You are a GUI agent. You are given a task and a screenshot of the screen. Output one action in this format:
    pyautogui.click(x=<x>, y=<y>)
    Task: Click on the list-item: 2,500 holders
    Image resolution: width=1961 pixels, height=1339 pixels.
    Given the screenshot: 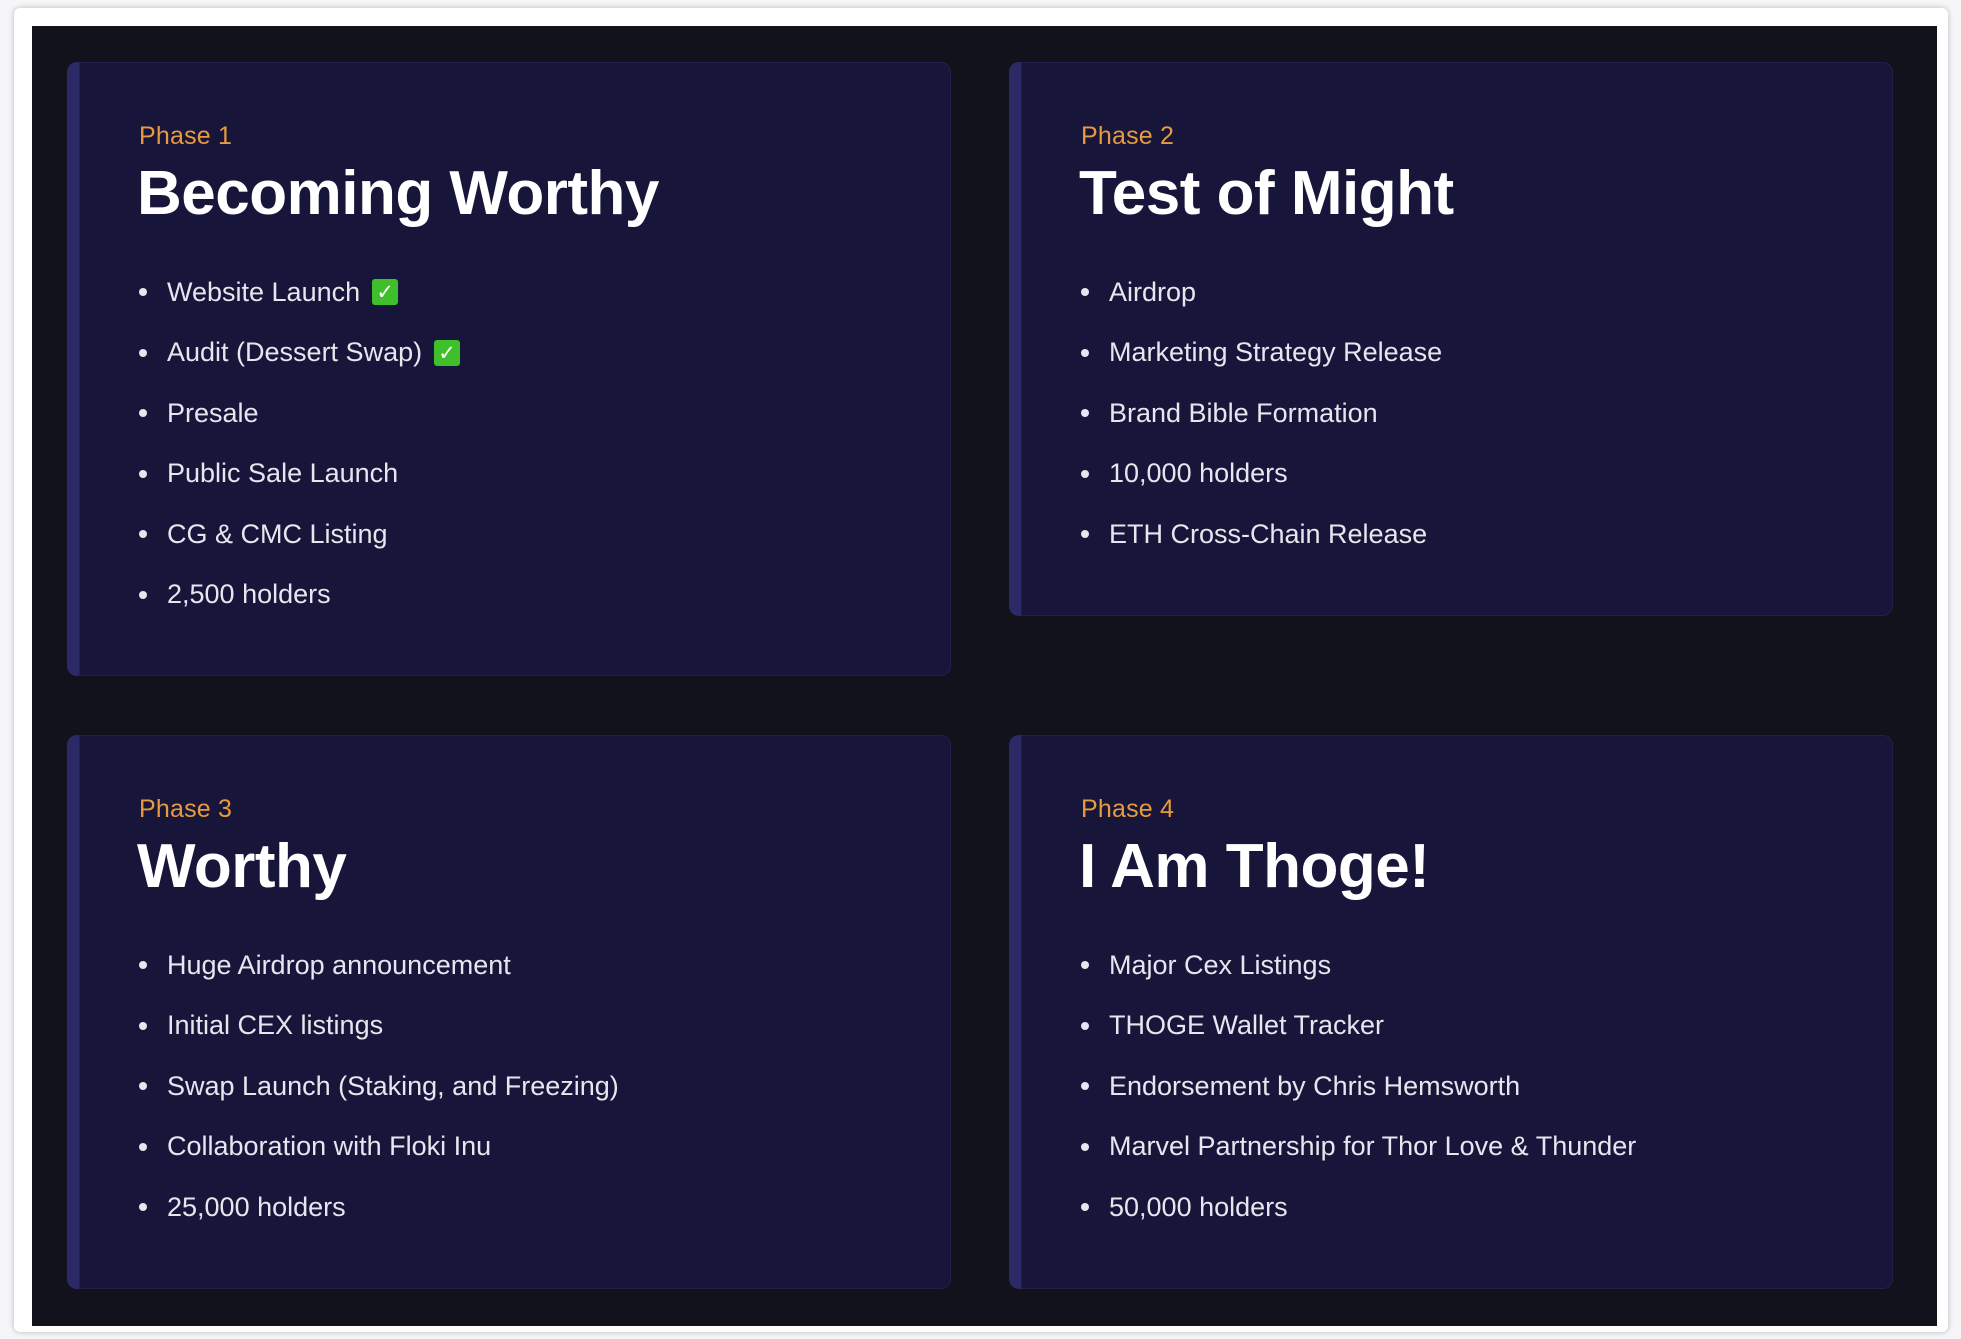 What is the action you would take?
    pyautogui.click(x=299, y=595)
    